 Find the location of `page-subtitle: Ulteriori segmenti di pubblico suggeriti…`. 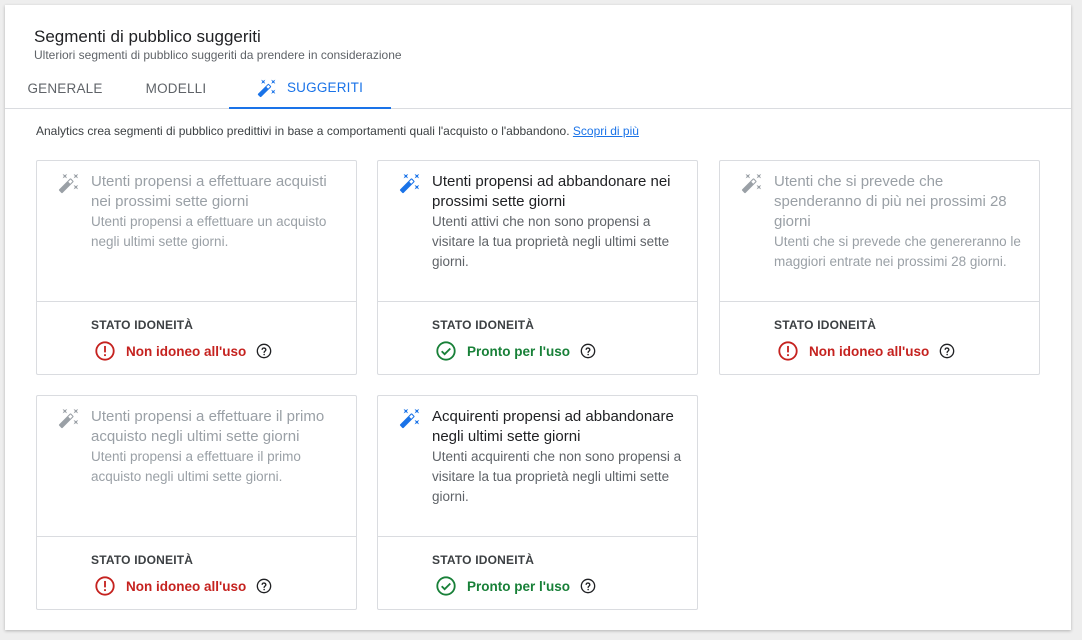

page-subtitle: Ulteriori segmenti di pubblico suggeriti… is located at coordinates (218, 55).